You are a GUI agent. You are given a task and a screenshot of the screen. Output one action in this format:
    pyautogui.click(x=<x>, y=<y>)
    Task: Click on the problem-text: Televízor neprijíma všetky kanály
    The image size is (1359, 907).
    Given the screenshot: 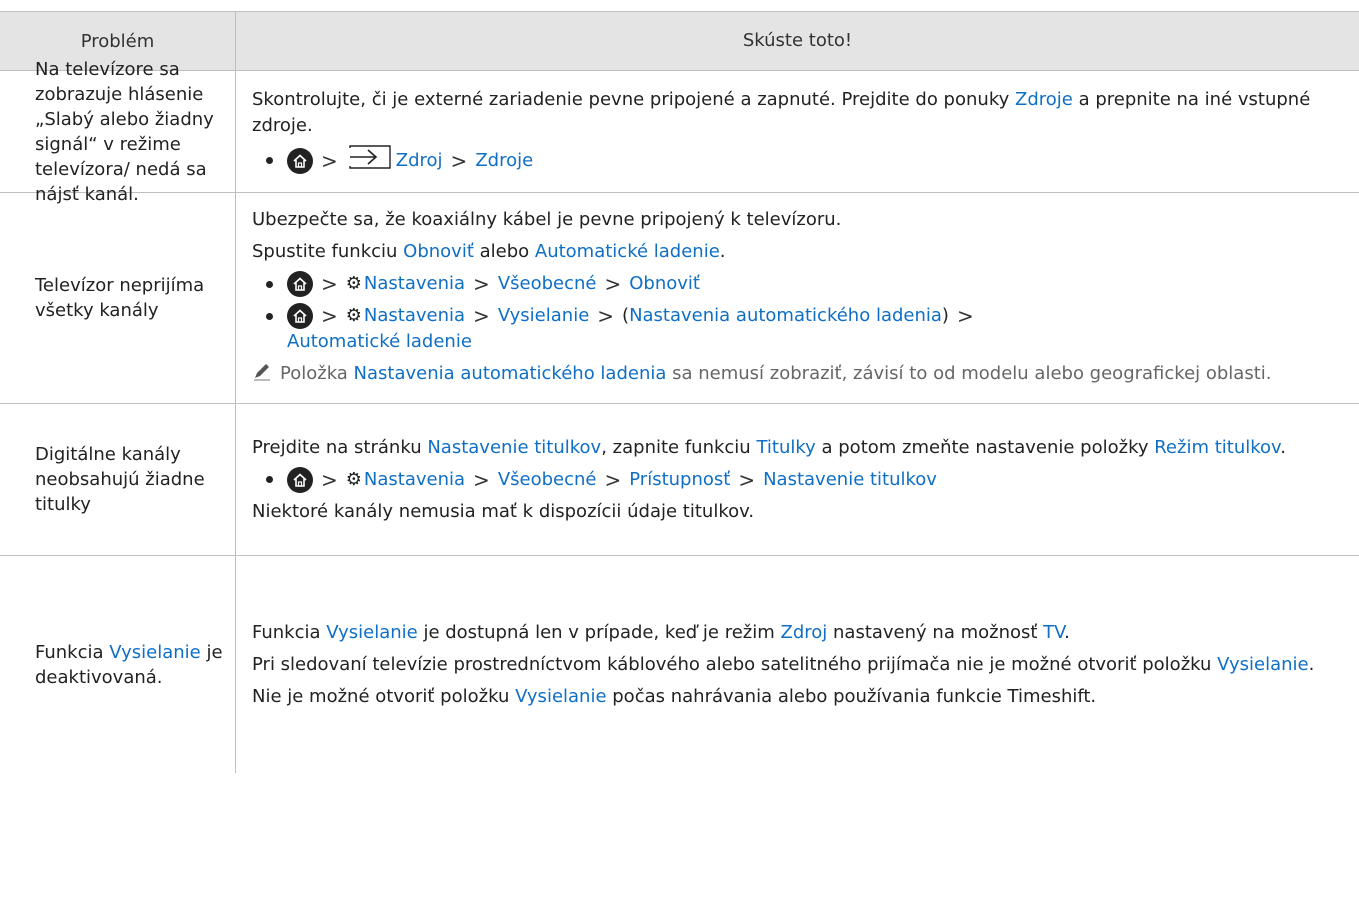 What is the action you would take?
    pyautogui.click(x=120, y=298)
    